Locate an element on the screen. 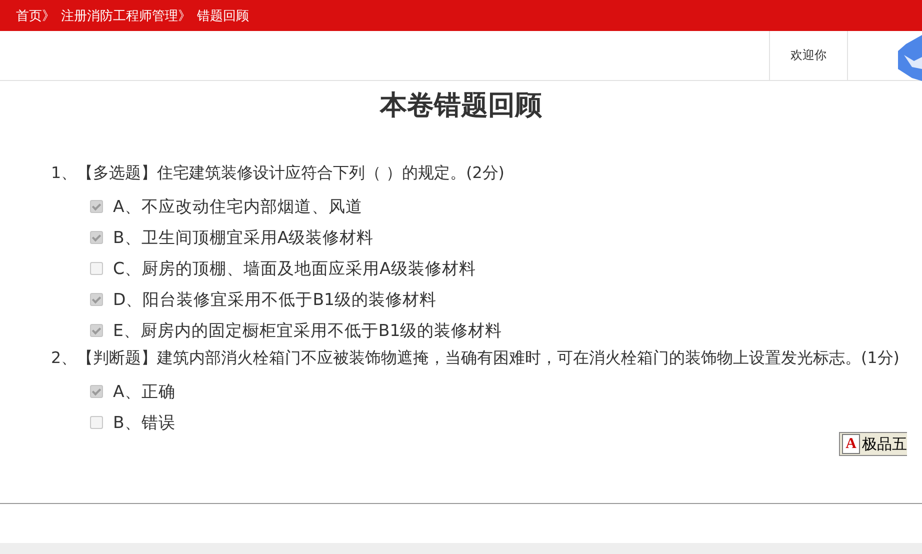 The height and width of the screenshot is (554, 922). question-text: 2、【判断题】建筑内部消火栓箱门不应被装饰物遮掩，当确有困难时，可在消火栓箱门的装饰物上设置发光标志。(1分) is located at coordinates (475, 358).